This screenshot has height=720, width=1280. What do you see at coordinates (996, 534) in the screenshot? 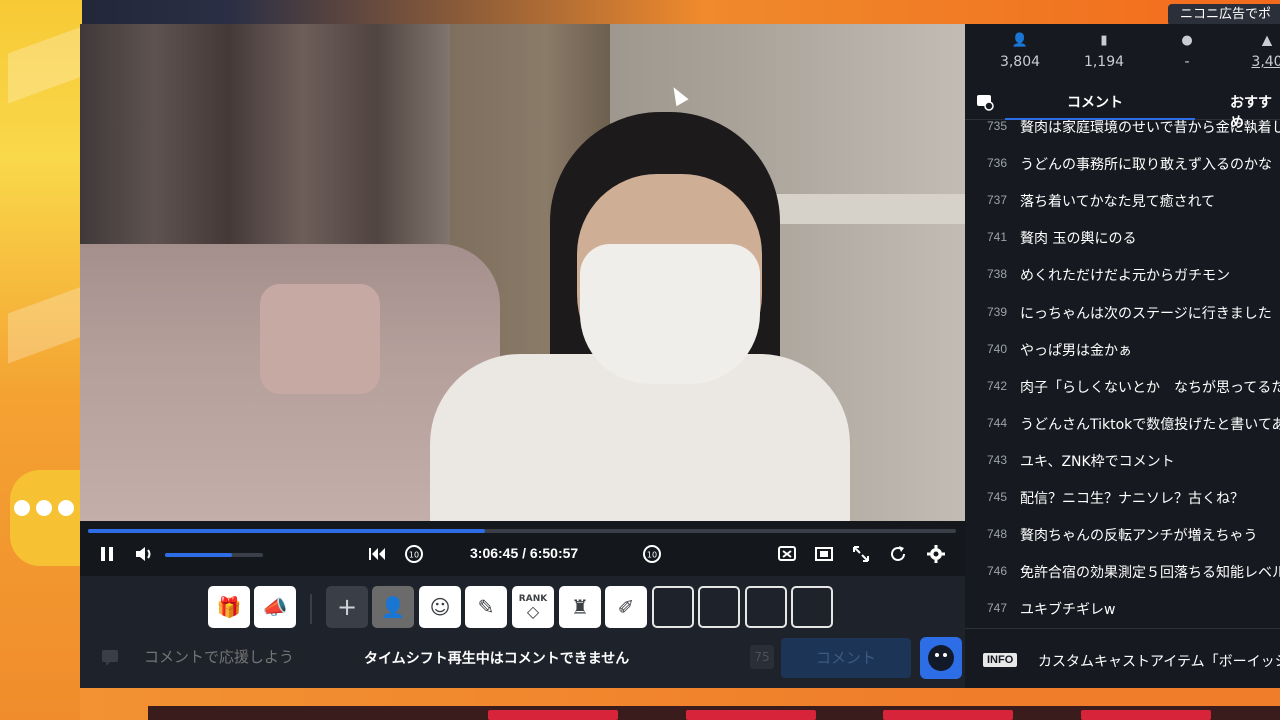
I see `comment-number: 748` at bounding box center [996, 534].